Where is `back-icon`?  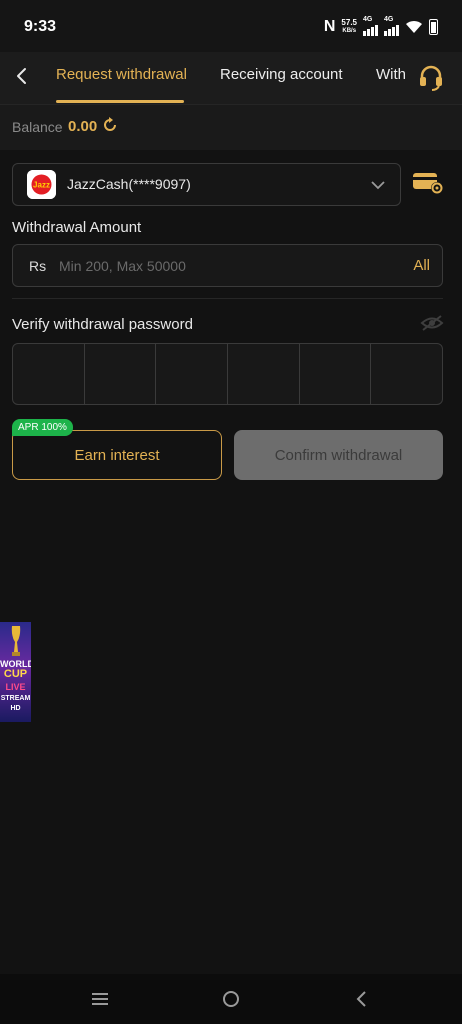 back-icon is located at coordinates (362, 999).